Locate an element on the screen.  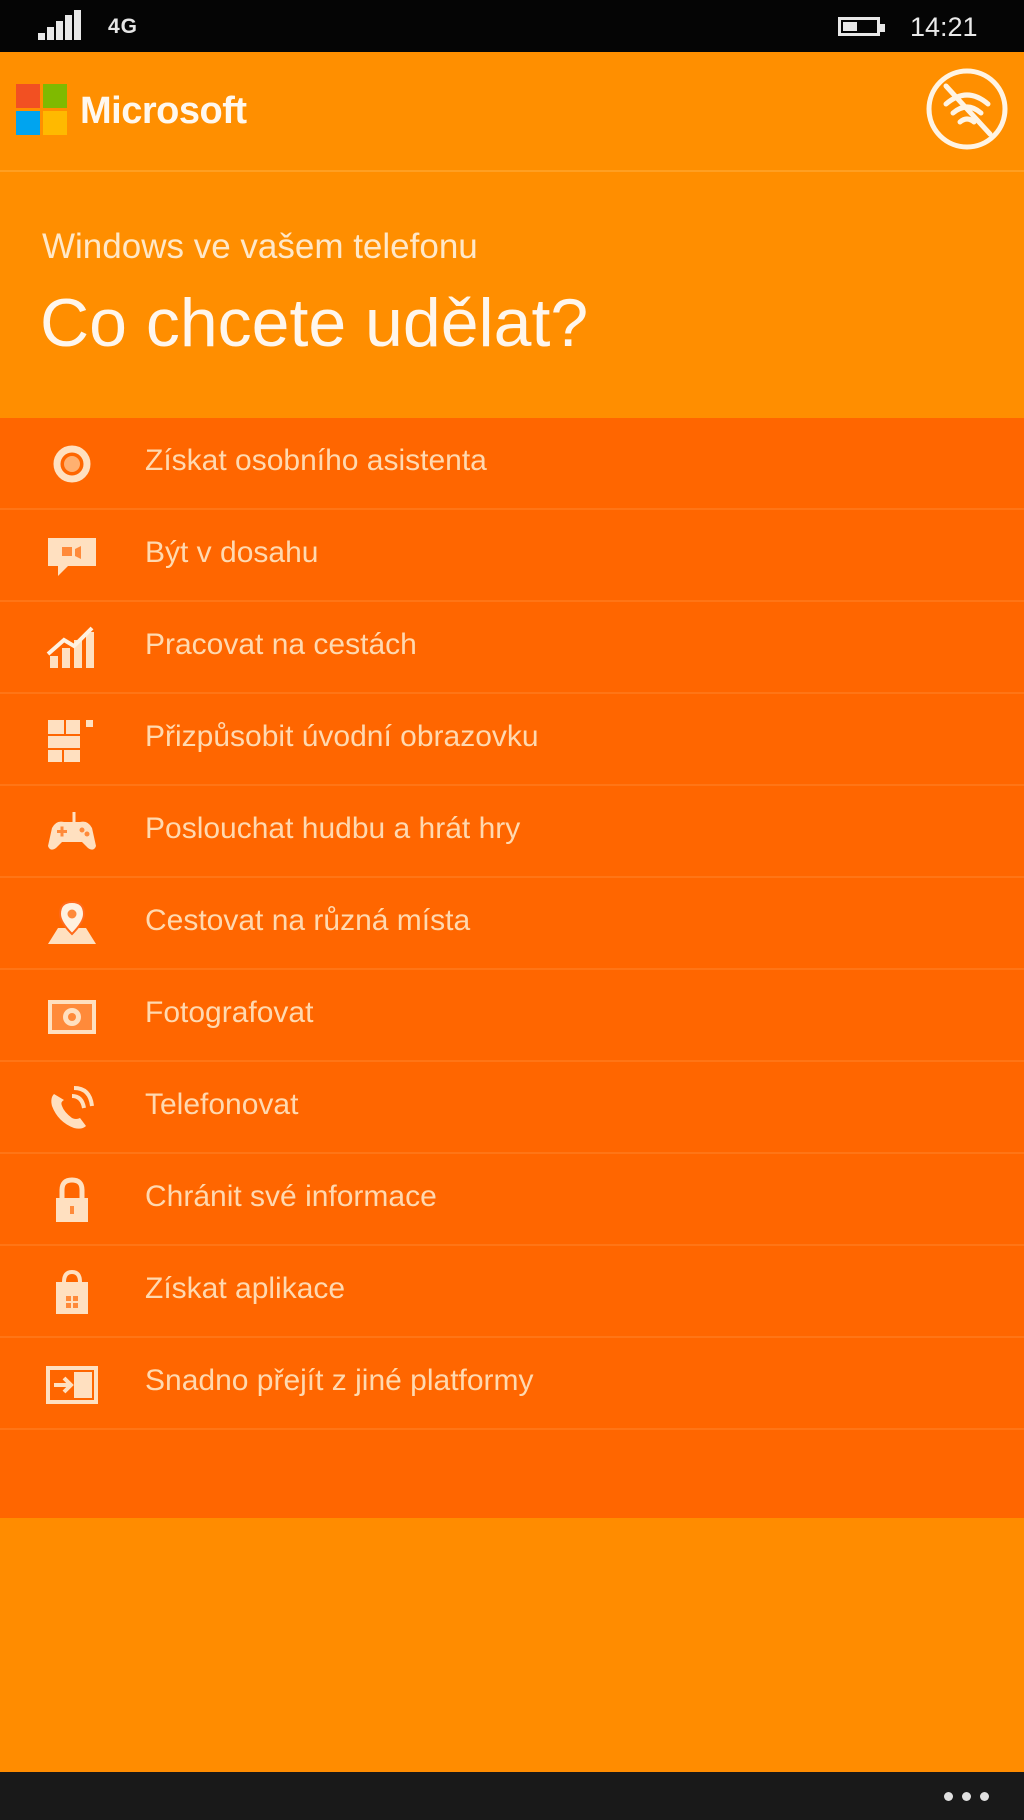
menu-item-switch-platform: Snadno přejít z jiné platformy is located at coordinates (512, 1384).